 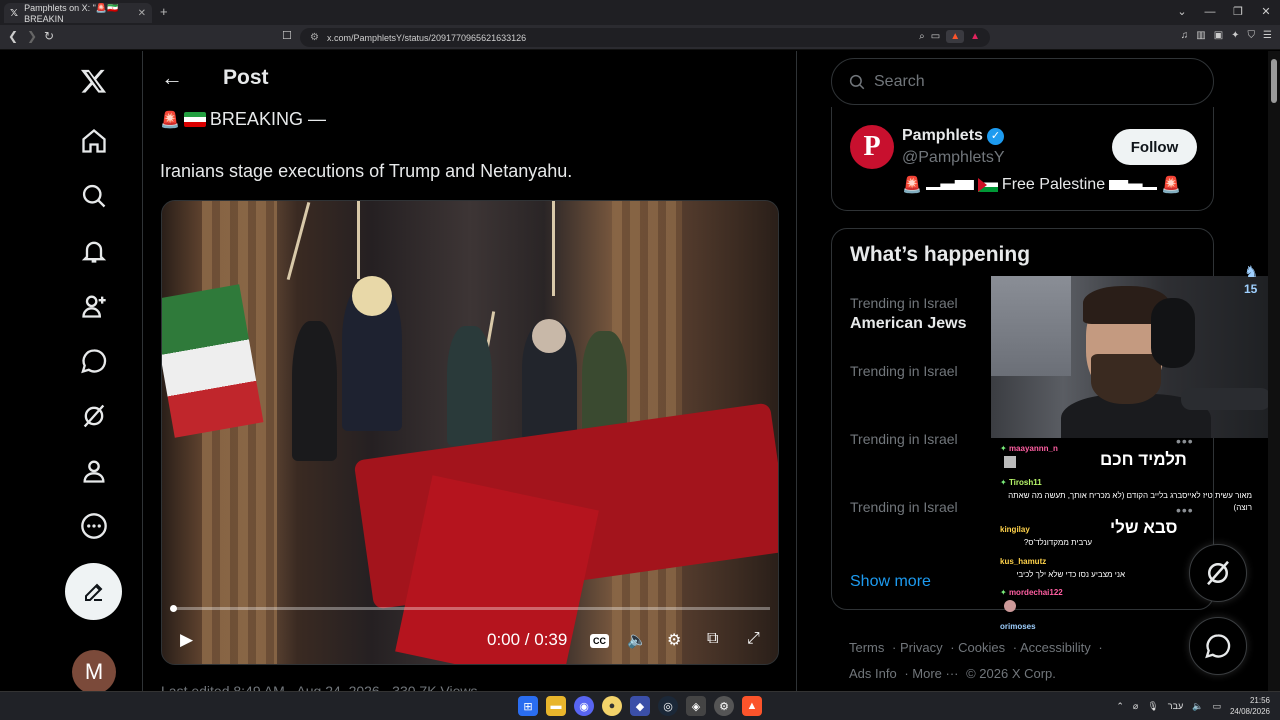 What do you see at coordinates (1251, 289) in the screenshot?
I see `stream-badge-count: 15` at bounding box center [1251, 289].